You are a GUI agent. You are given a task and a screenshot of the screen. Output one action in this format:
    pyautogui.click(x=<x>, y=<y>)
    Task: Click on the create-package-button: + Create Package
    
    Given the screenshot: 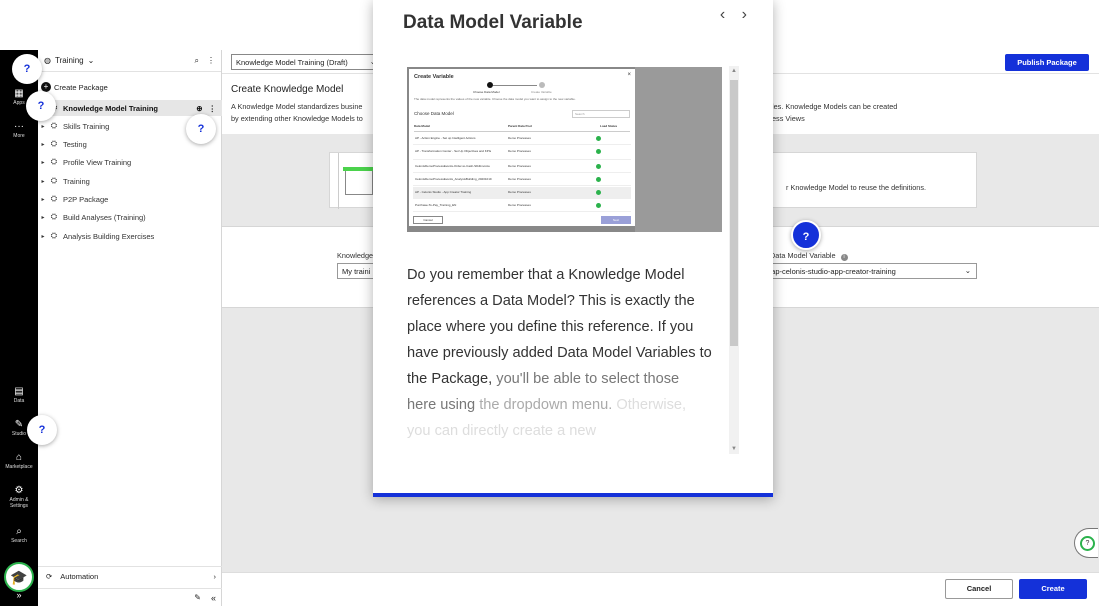 What is the action you would take?
    pyautogui.click(x=74, y=87)
    